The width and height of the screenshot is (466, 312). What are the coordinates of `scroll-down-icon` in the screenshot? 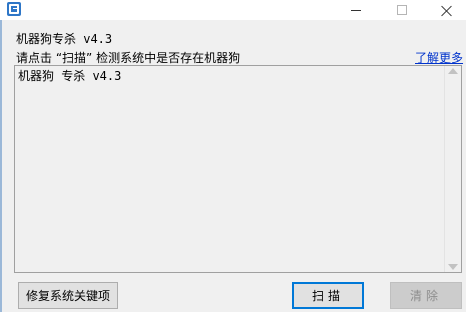 It's located at (453, 267).